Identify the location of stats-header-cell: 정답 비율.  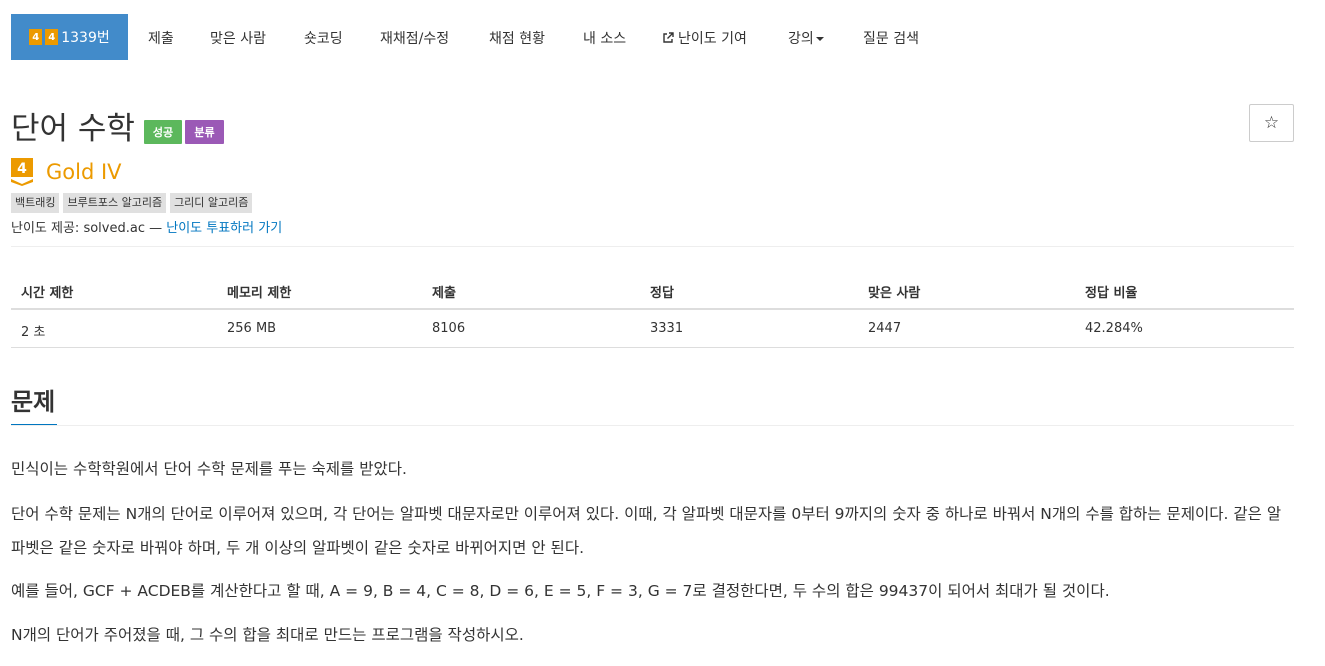
(1111, 293).